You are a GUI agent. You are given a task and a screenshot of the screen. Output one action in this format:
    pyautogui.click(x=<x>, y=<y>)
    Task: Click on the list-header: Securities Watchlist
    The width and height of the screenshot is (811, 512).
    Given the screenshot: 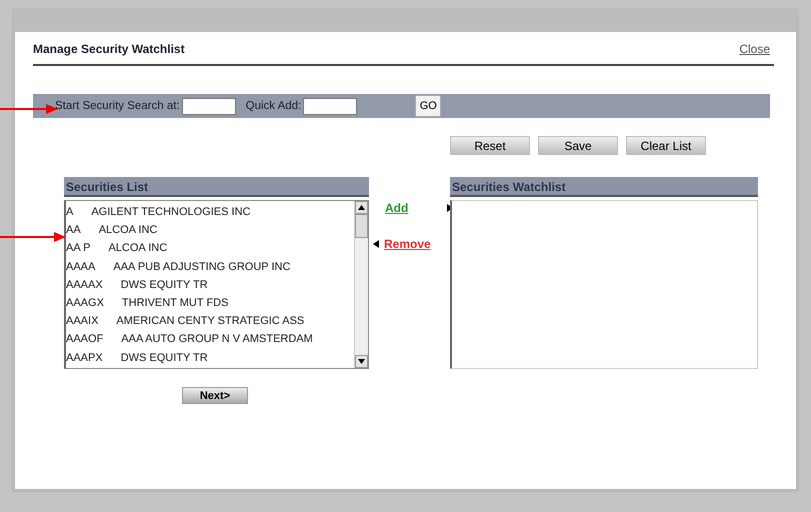 What is the action you would take?
    pyautogui.click(x=604, y=187)
    